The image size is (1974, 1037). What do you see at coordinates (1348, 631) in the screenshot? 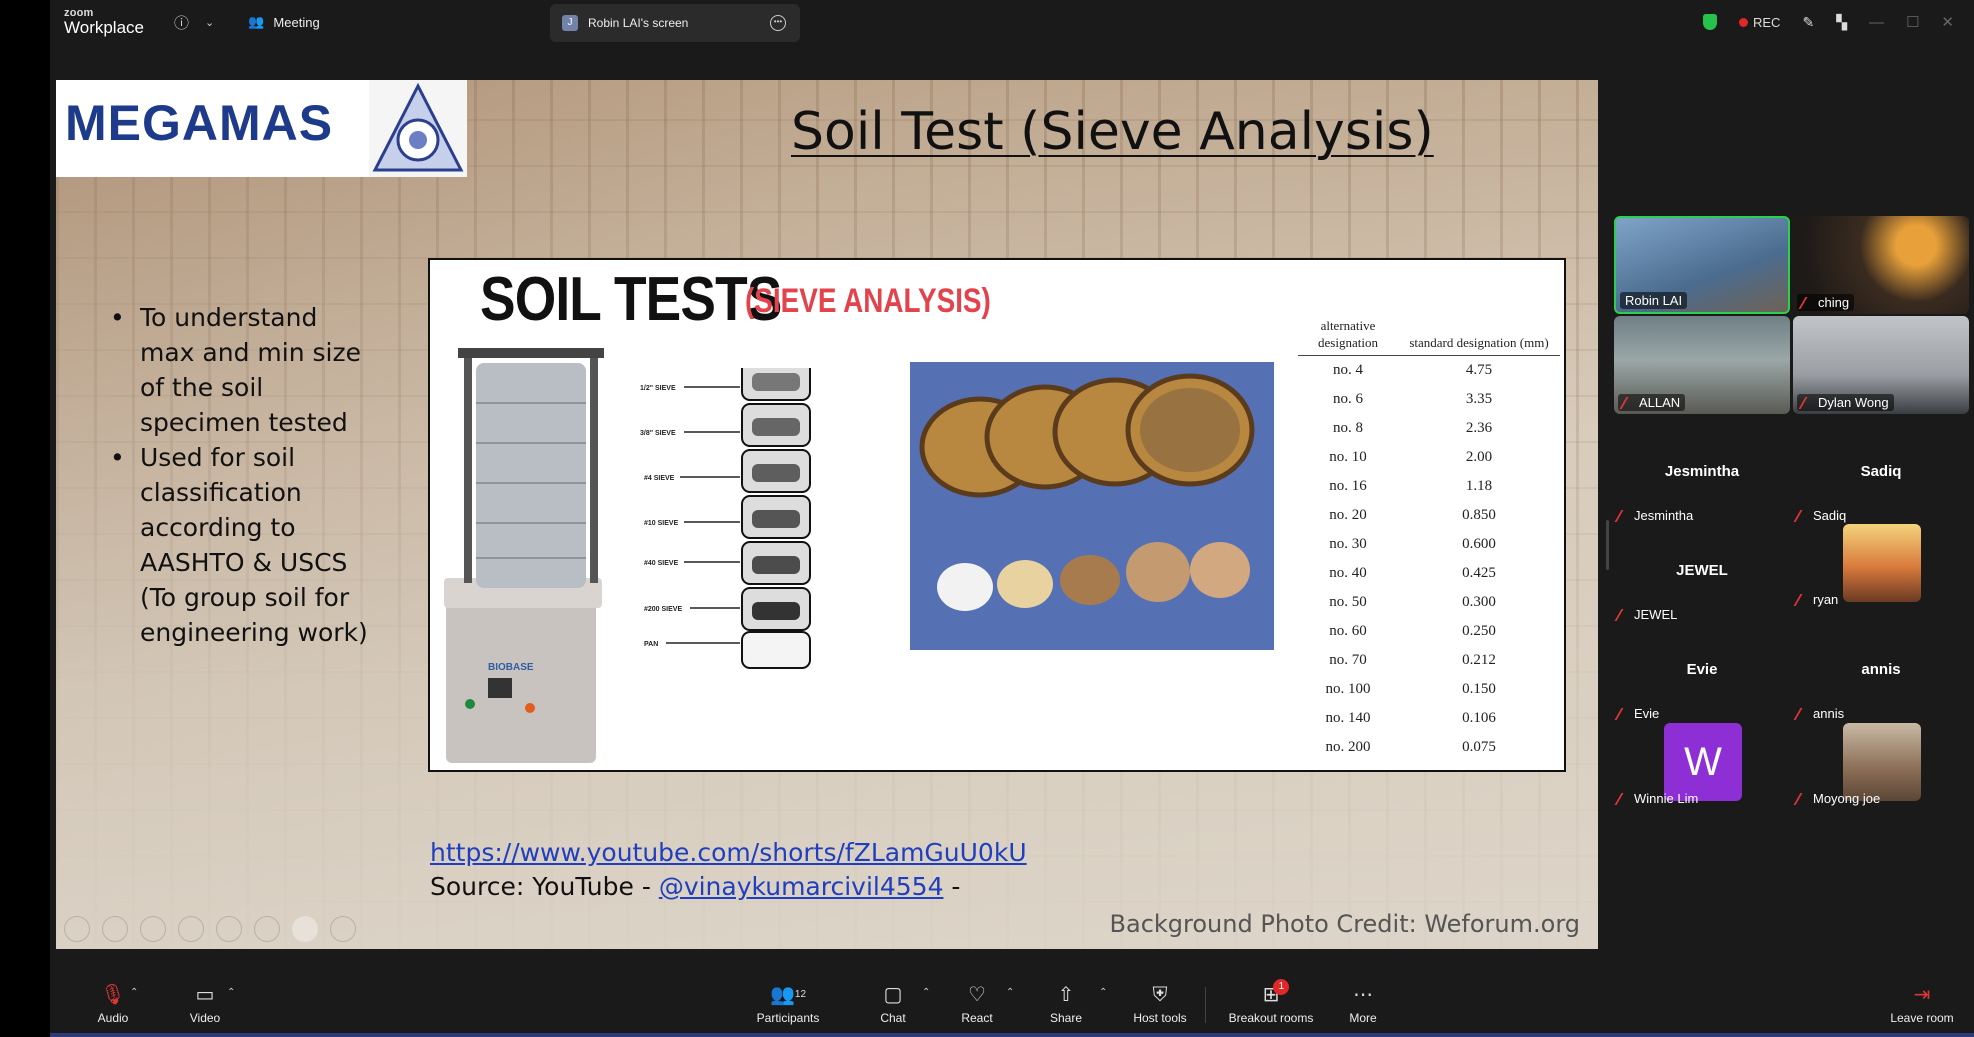
I see `alternative-designation: no. 60` at bounding box center [1348, 631].